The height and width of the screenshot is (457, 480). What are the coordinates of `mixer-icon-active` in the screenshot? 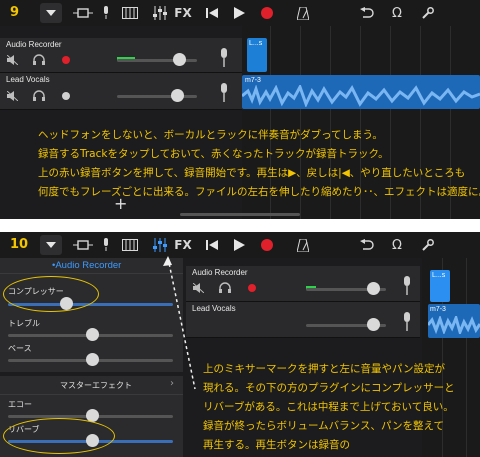 It's located at (160, 245).